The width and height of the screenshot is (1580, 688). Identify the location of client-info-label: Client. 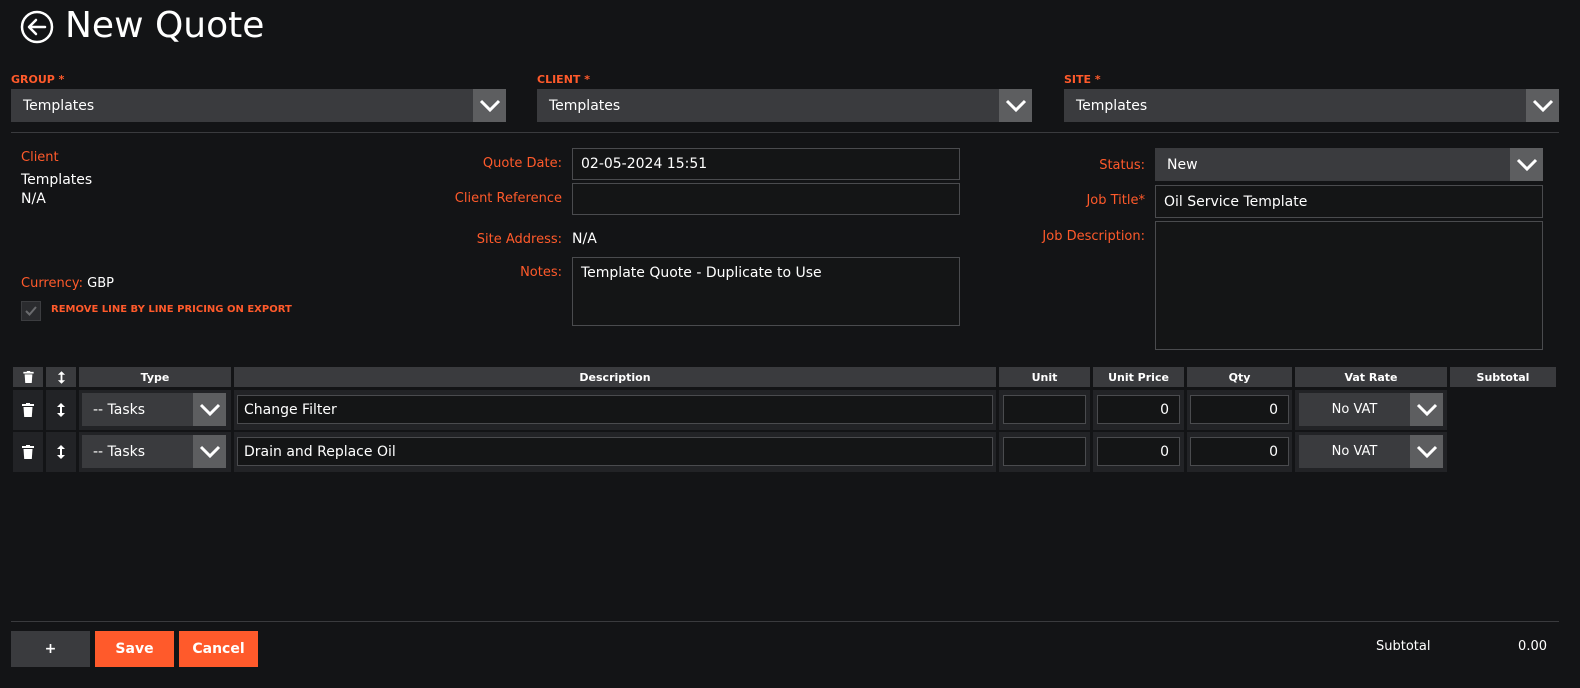
(40, 157).